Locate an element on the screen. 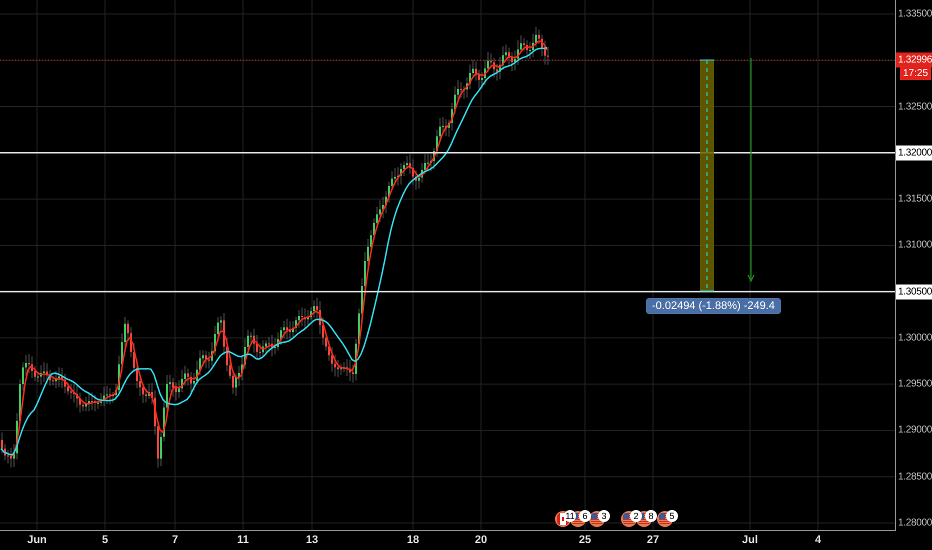  event-count: 2 is located at coordinates (636, 516).